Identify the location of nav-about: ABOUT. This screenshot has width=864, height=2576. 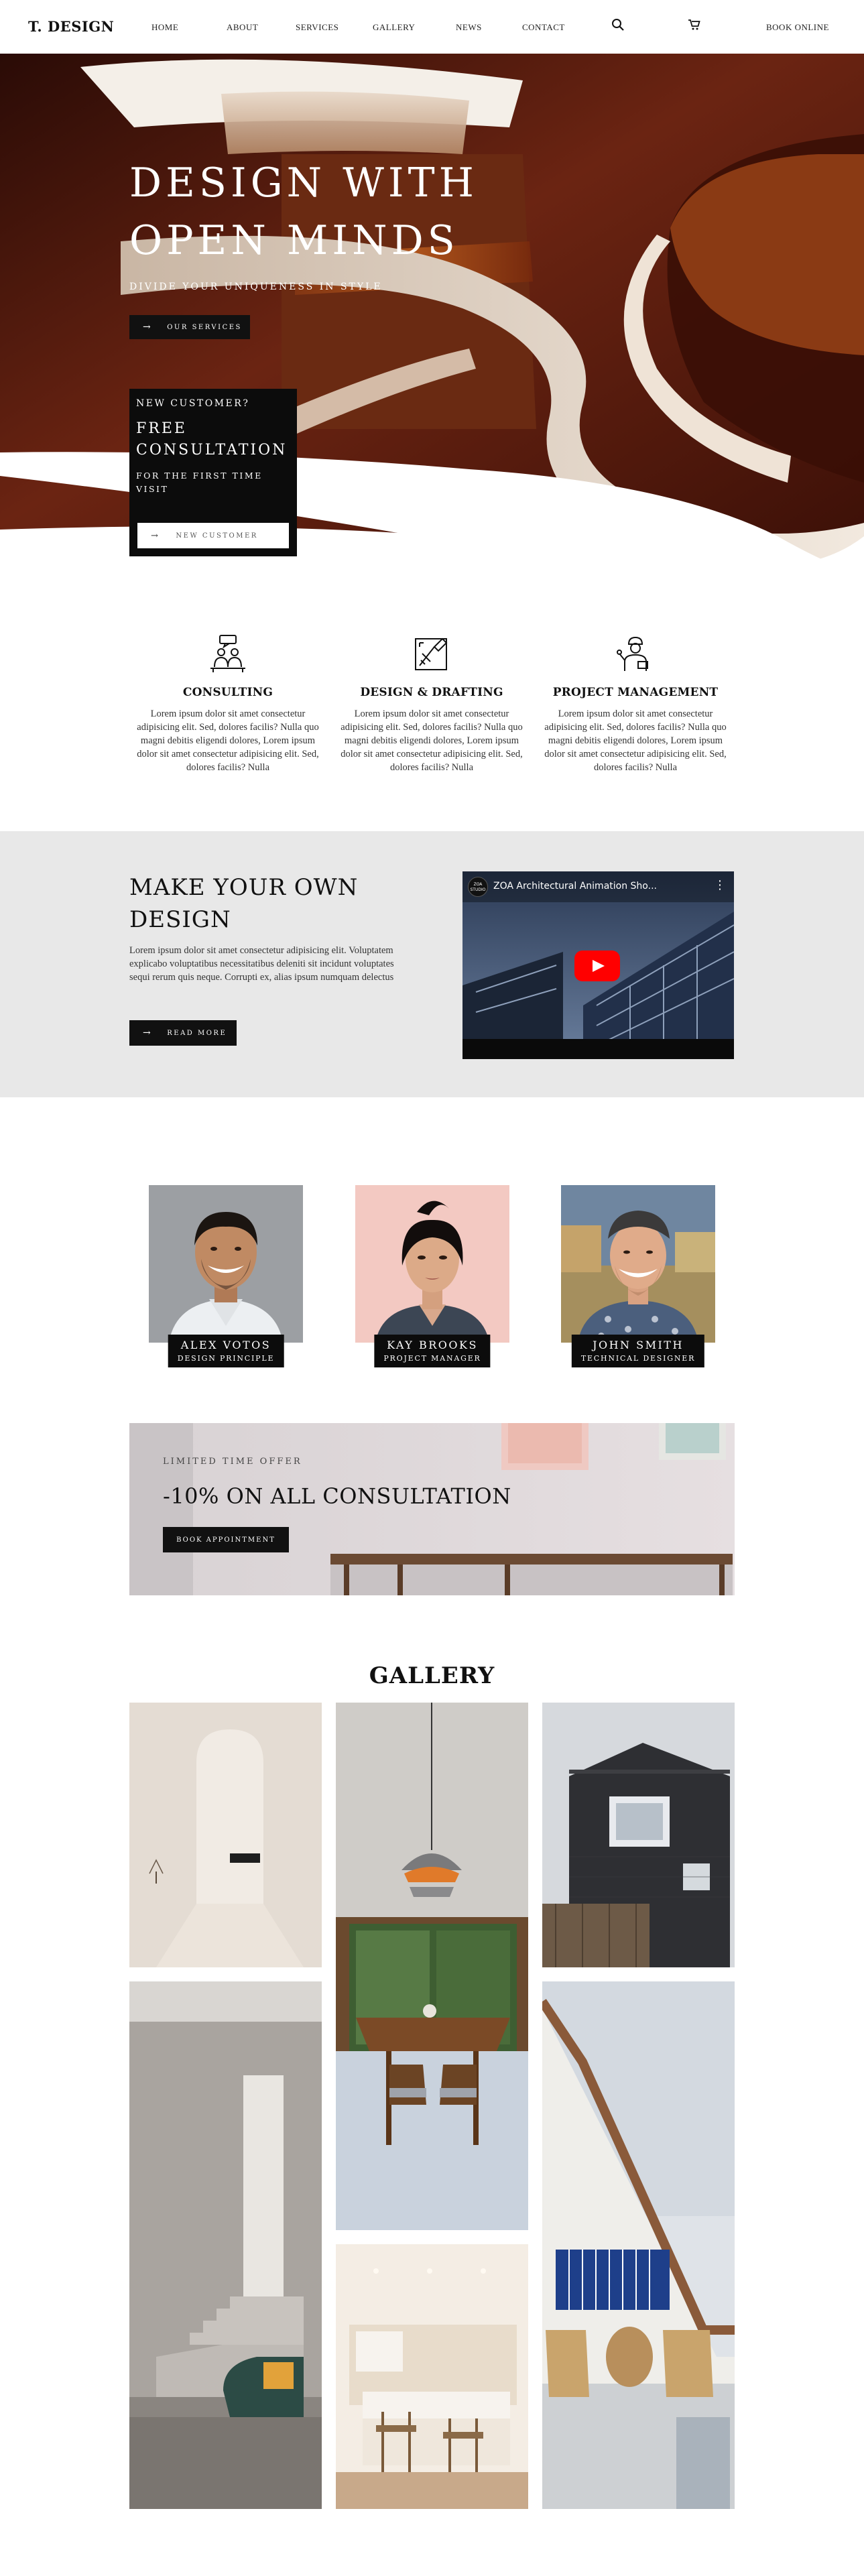
(242, 28).